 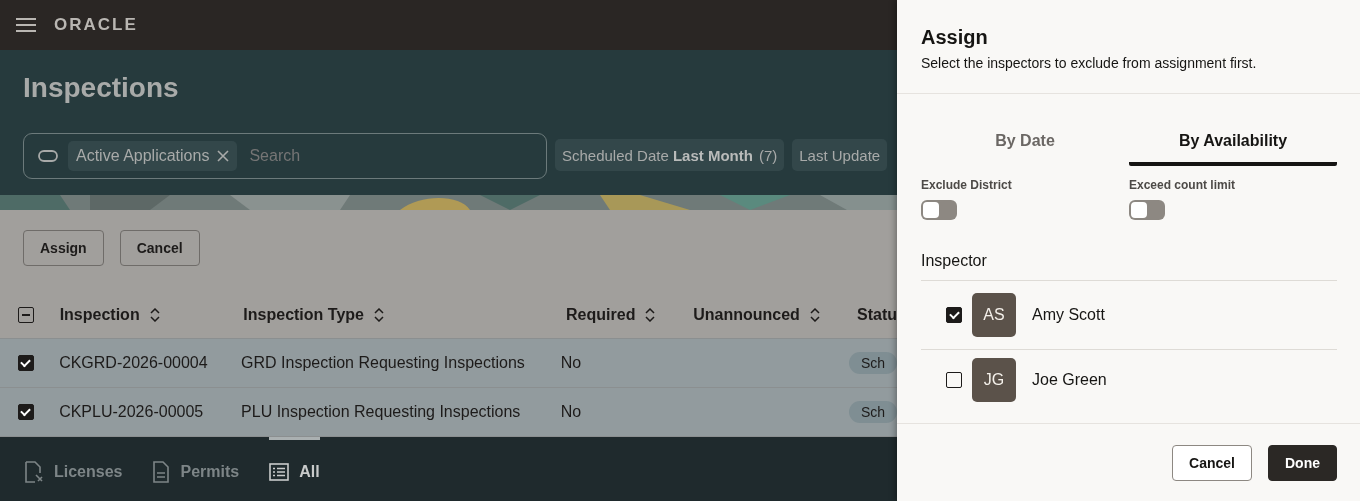 I want to click on column-header: Required, so click(x=601, y=315).